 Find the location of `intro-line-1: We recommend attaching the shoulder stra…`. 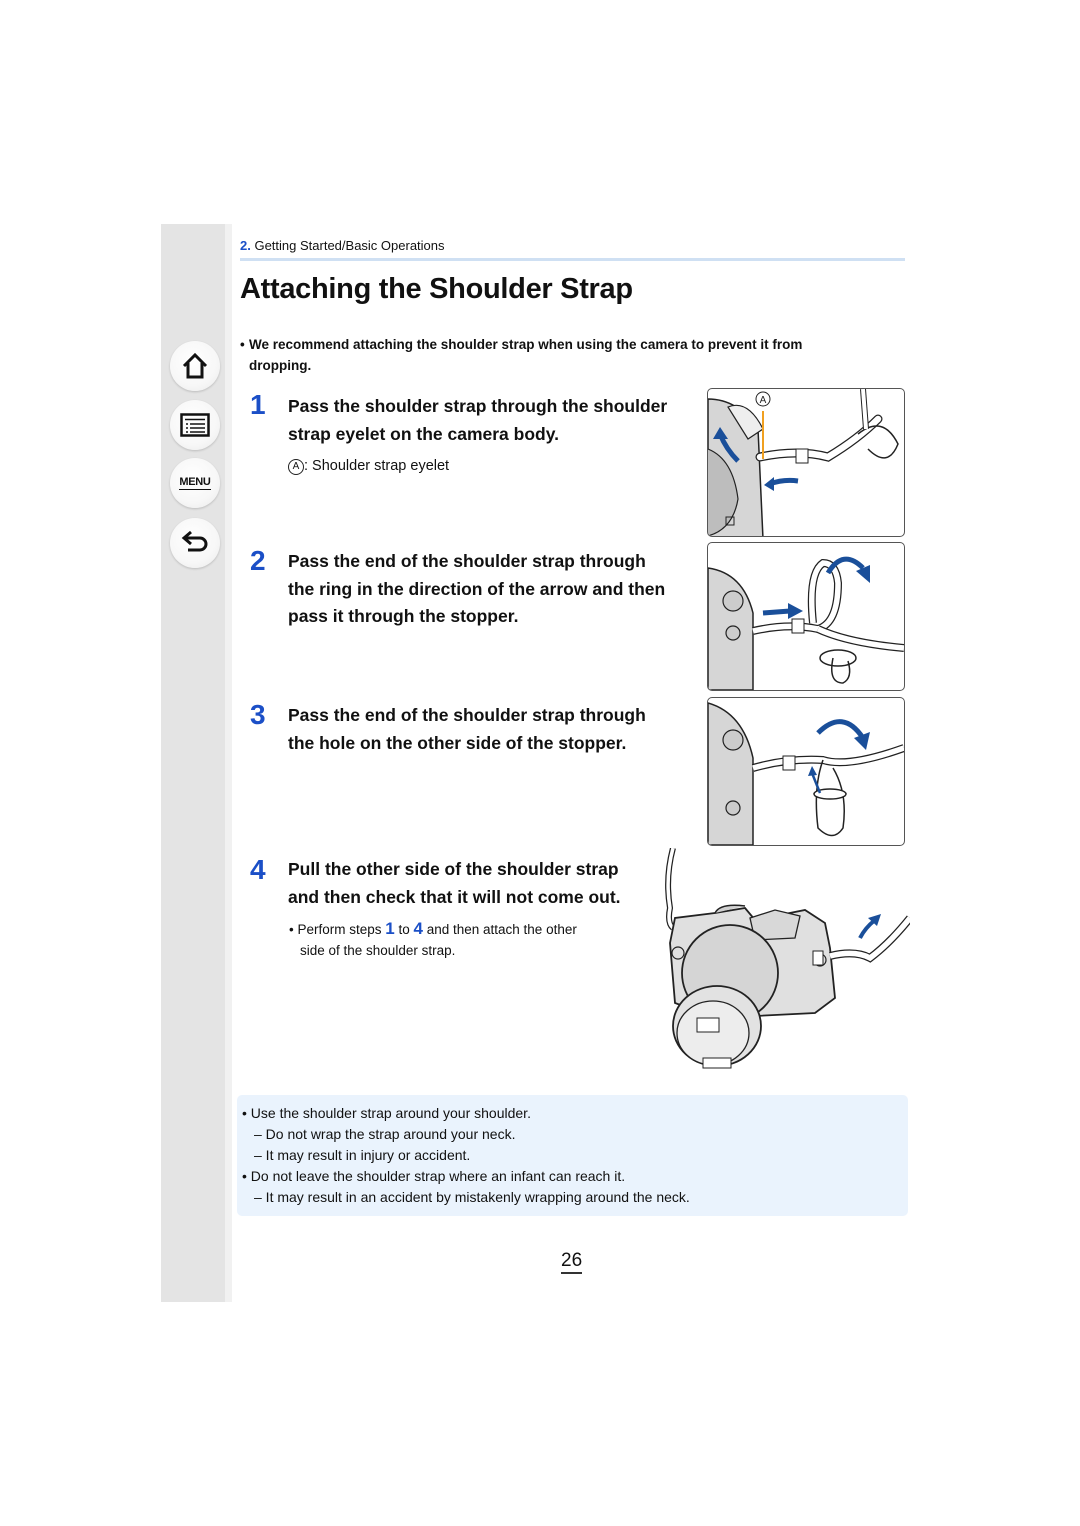

intro-line-1: We recommend attaching the shoulder stra… is located at coordinates (526, 344).